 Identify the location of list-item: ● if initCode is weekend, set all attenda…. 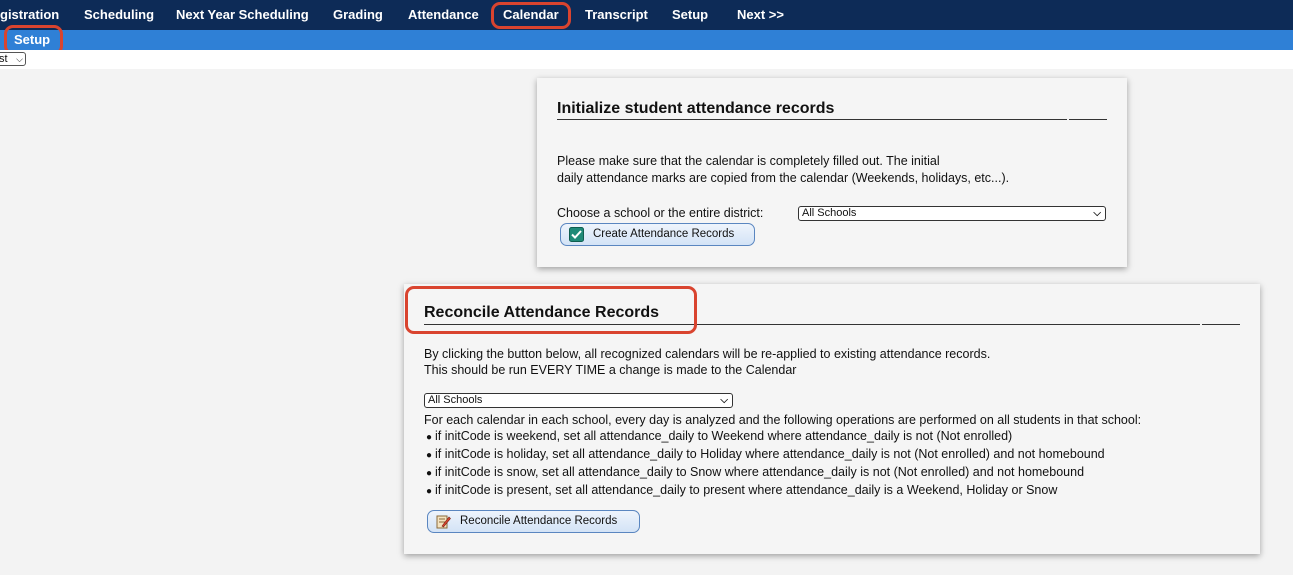
(765, 437).